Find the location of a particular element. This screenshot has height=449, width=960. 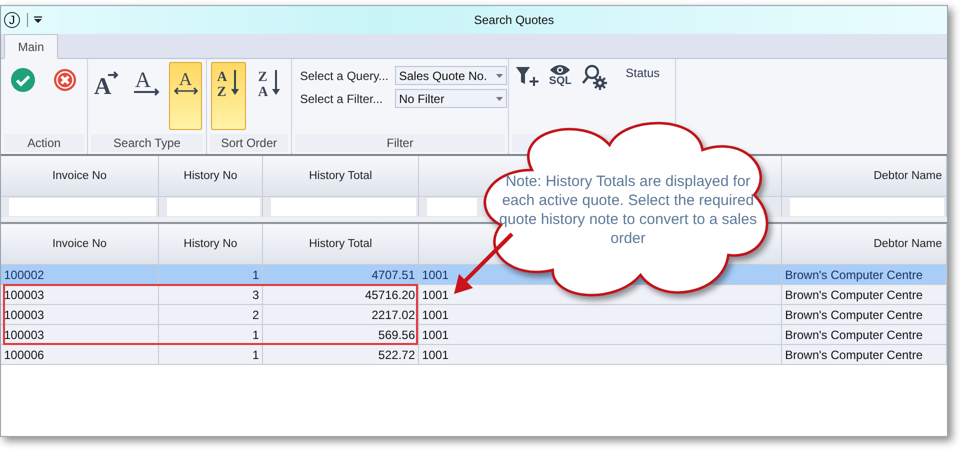

contains-button: A is located at coordinates (185, 96).